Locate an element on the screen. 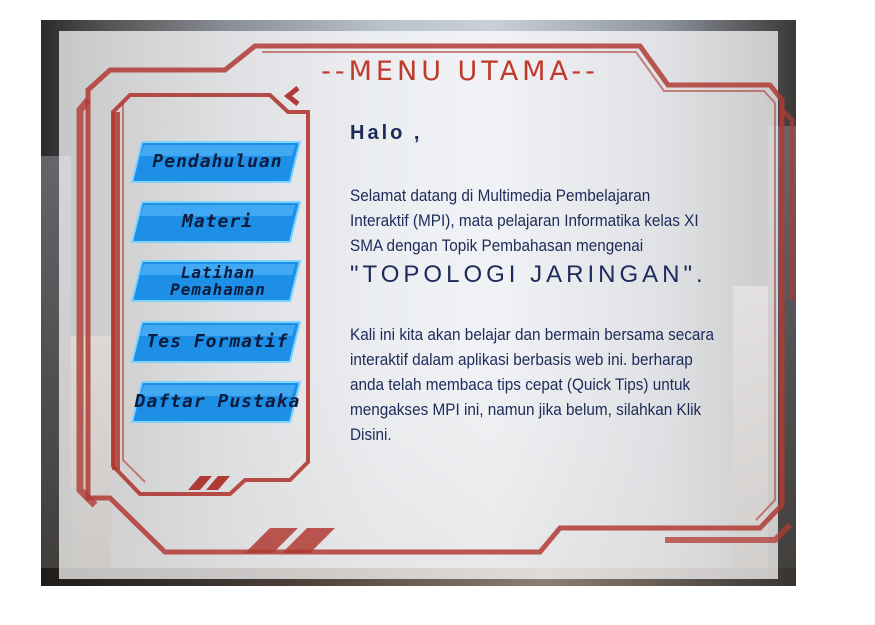 Image resolution: width=875 pixels, height=625 pixels. menu-button-materi: Materi is located at coordinates (217, 222).